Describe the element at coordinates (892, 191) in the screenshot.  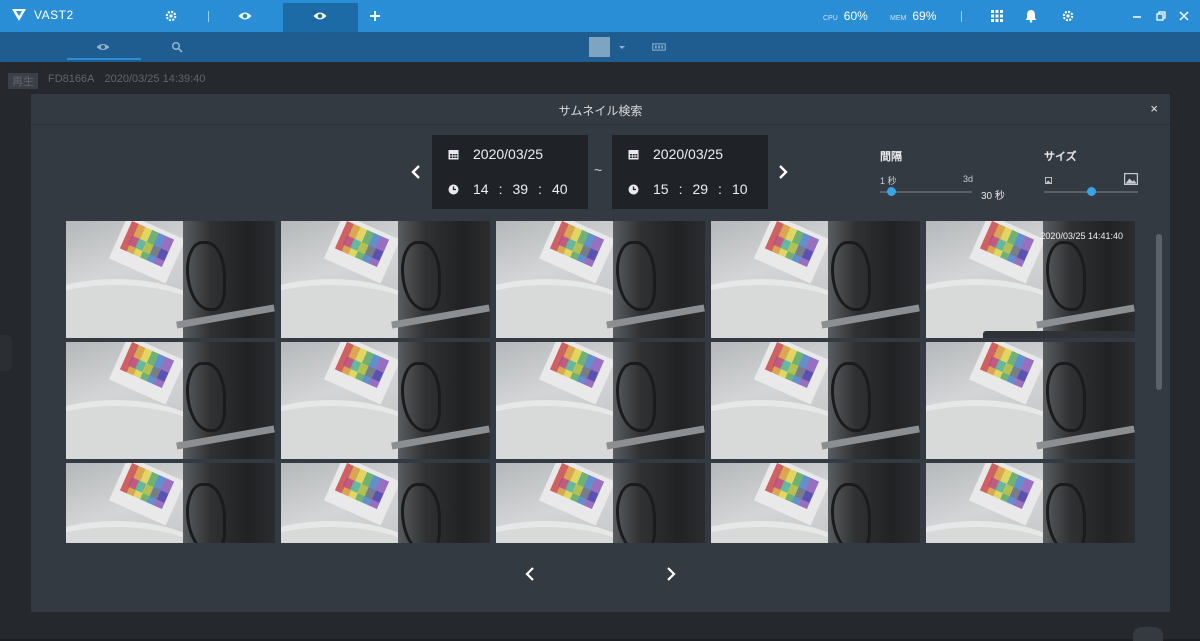
I see `interval-slider-handle` at that location.